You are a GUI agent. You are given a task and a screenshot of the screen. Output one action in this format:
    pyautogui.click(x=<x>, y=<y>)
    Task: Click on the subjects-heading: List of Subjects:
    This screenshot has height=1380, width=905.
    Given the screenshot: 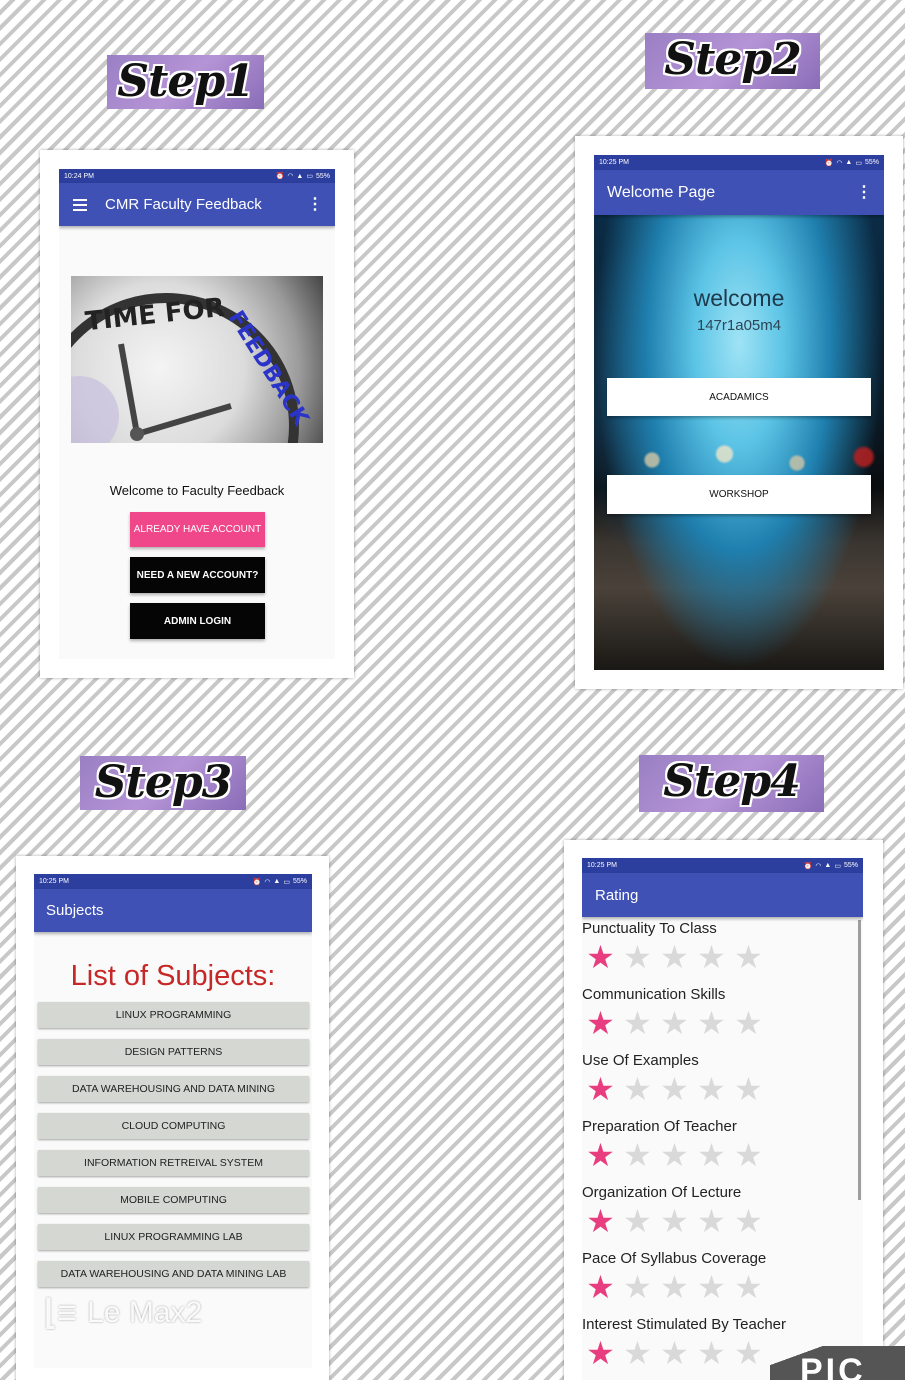 What is the action you would take?
    pyautogui.click(x=173, y=976)
    